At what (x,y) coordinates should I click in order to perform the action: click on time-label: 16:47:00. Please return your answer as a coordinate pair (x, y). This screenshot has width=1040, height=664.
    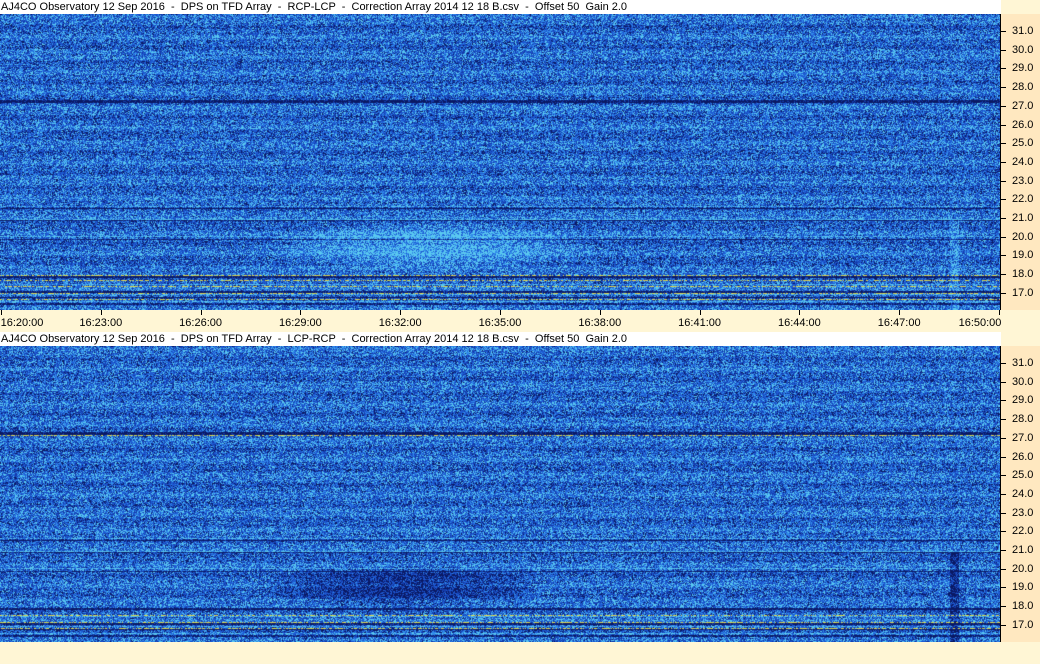
    Looking at the image, I should click on (899, 323).